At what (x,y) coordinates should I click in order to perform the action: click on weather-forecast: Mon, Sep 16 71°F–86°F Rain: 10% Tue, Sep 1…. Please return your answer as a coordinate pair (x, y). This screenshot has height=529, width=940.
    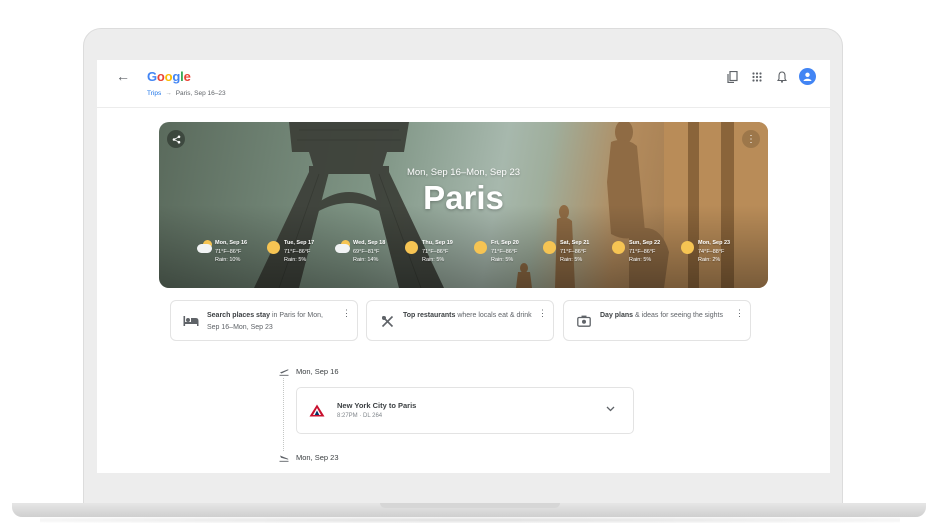
    Looking at the image, I should click on (473, 252).